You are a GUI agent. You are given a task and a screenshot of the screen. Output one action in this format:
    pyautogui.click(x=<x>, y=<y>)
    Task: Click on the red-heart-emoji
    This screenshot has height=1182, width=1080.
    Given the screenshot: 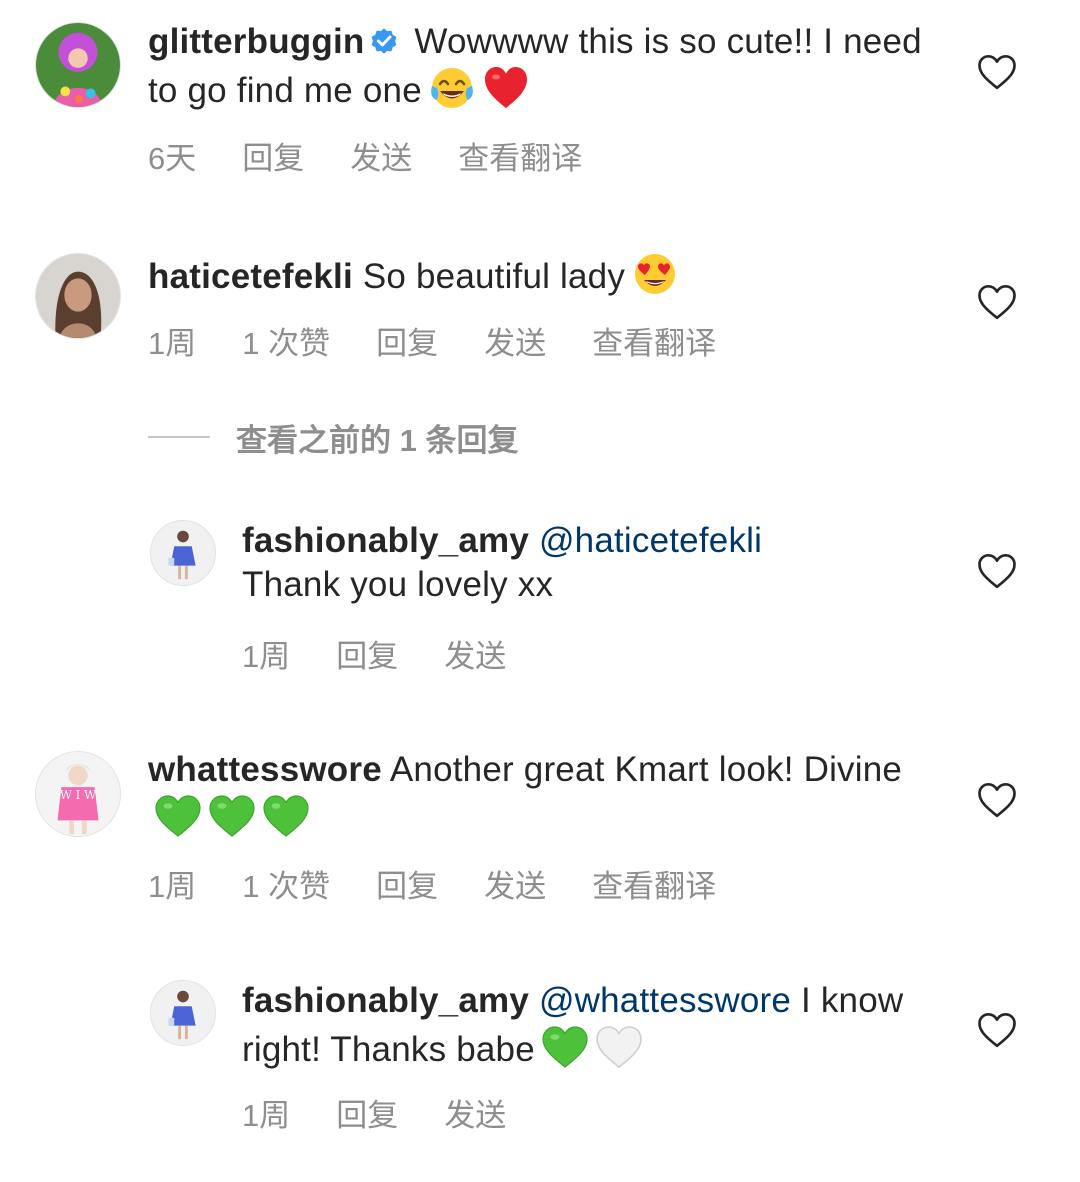 What is the action you would take?
    pyautogui.click(x=506, y=88)
    